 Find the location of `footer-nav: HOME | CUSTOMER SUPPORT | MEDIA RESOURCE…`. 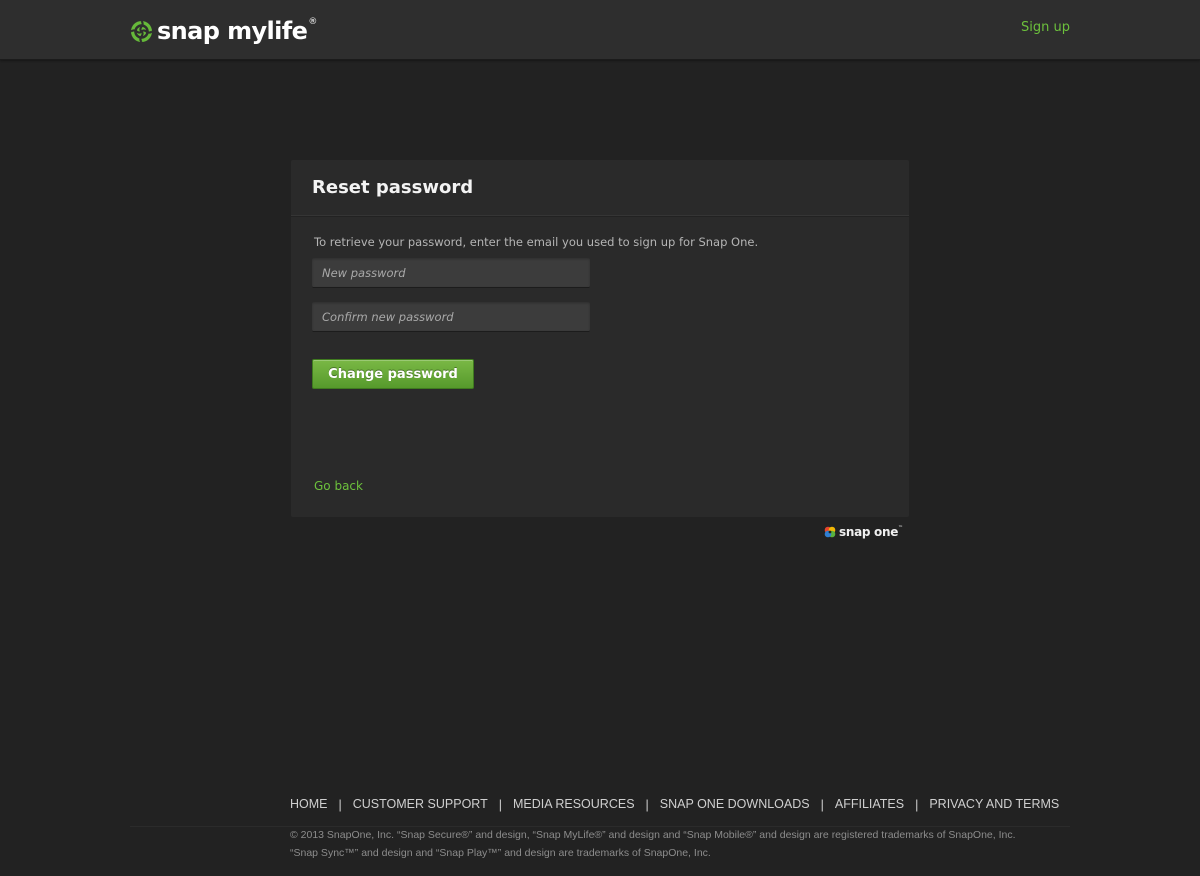

footer-nav: HOME | CUSTOMER SUPPORT | MEDIA RESOURCE… is located at coordinates (674, 804).